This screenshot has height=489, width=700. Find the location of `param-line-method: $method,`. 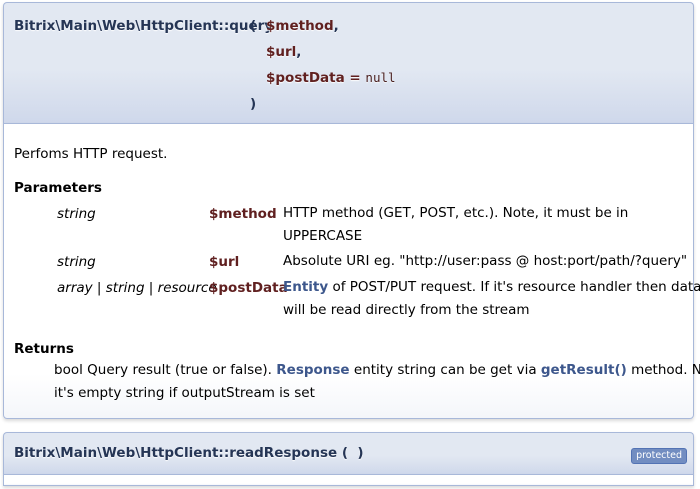

param-line-method: $method, is located at coordinates (302, 26).